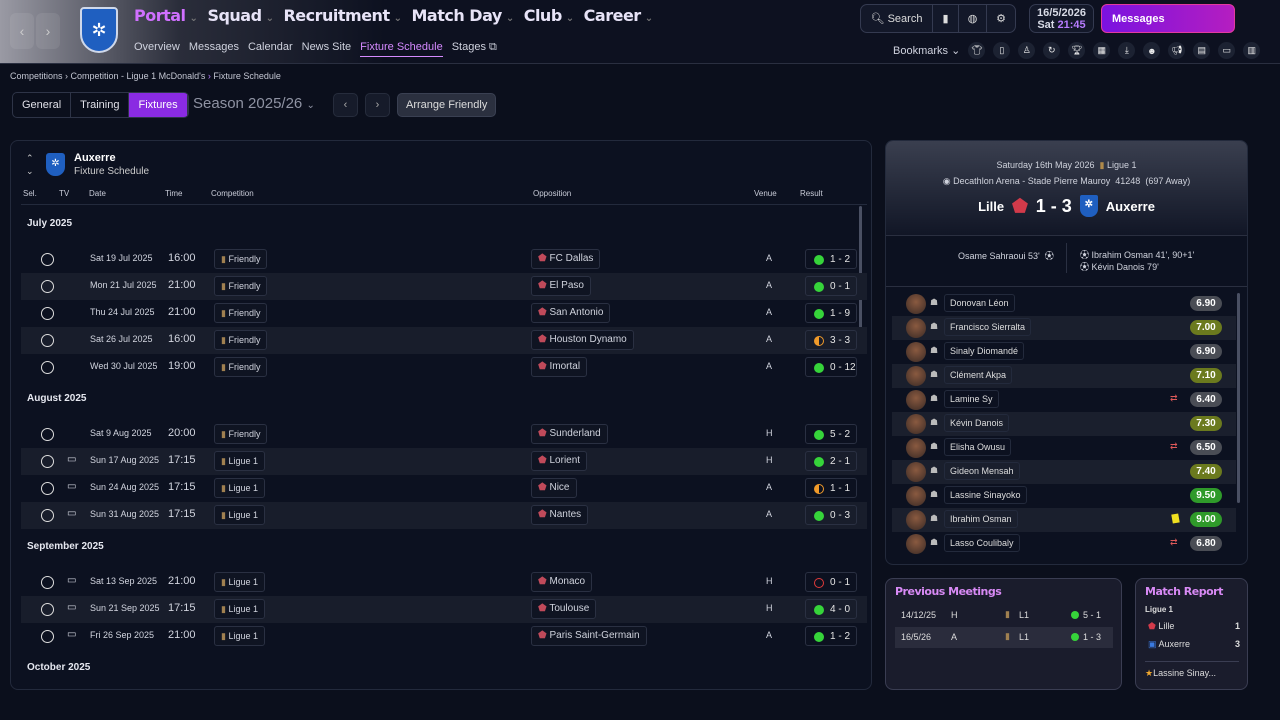  What do you see at coordinates (232, 193) in the screenshot?
I see `column-header-competition: Competition` at bounding box center [232, 193].